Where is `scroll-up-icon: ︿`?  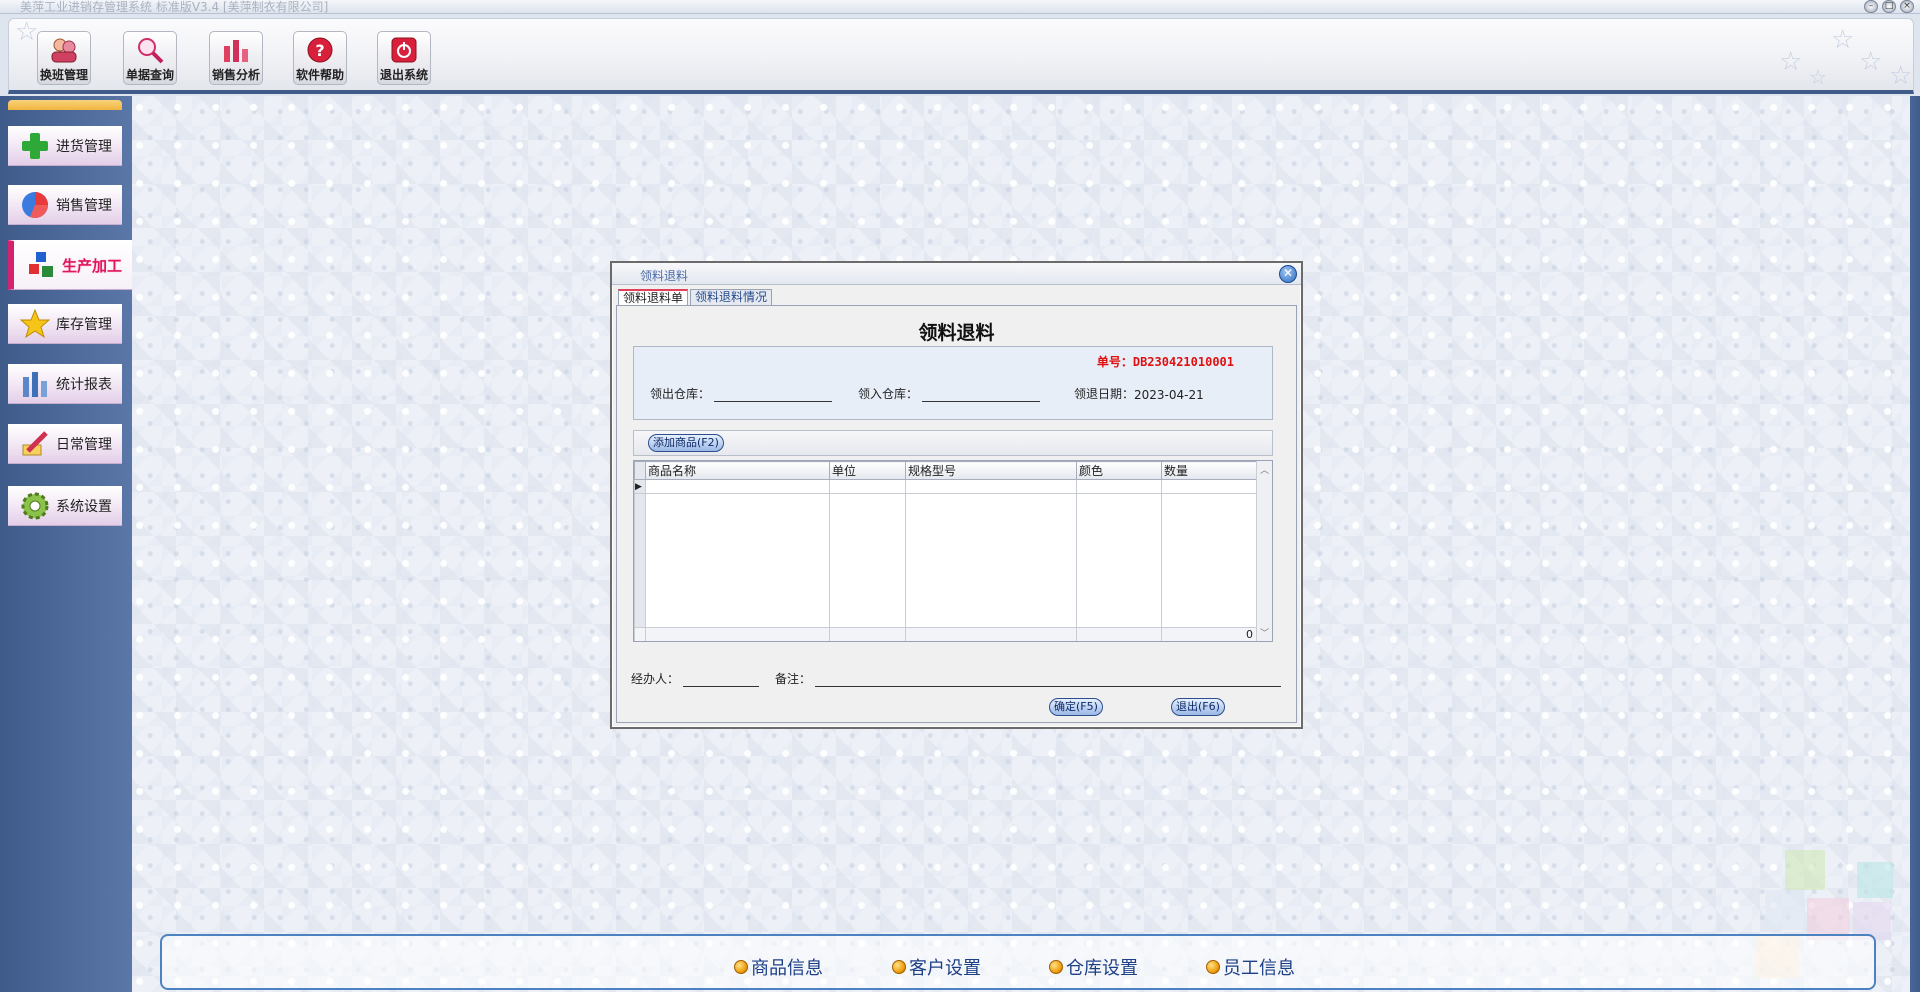 scroll-up-icon: ︿ is located at coordinates (1264, 469).